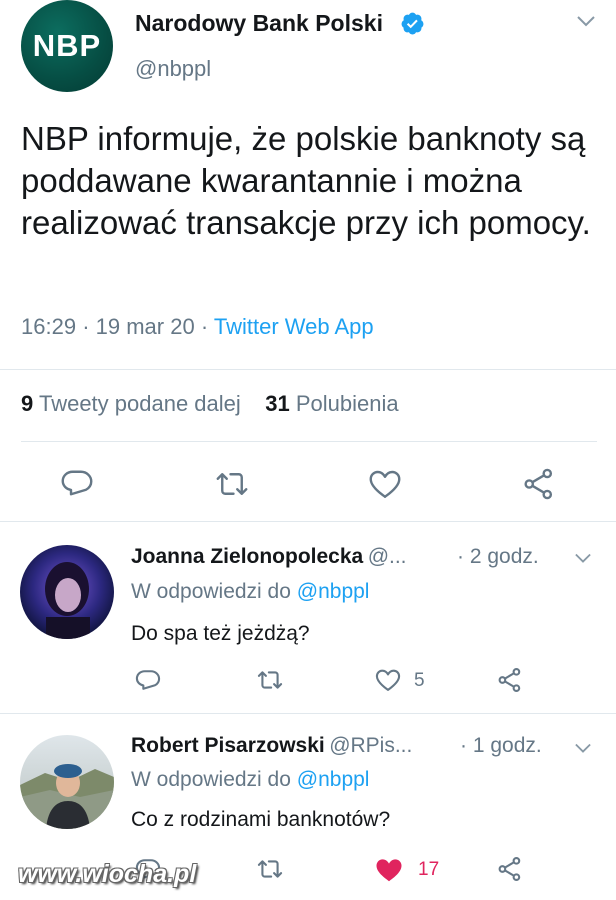  What do you see at coordinates (294, 326) in the screenshot?
I see `tweet-source: Twitter Web App` at bounding box center [294, 326].